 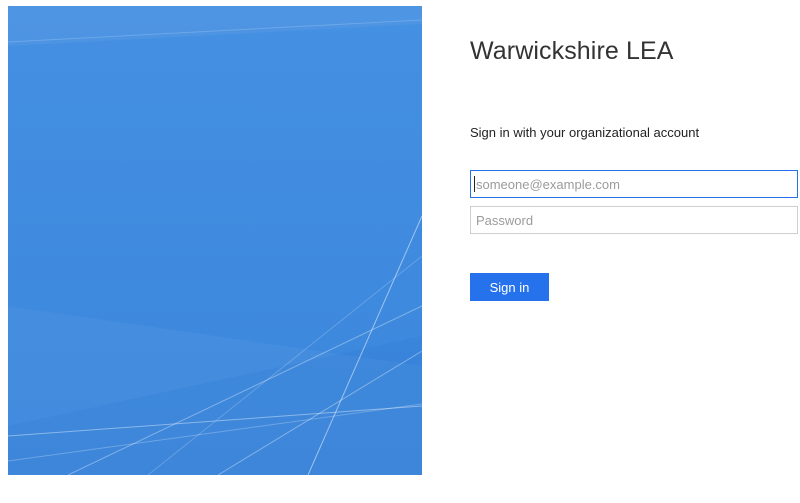 I want to click on sign-in-button: Sign in, so click(x=509, y=287).